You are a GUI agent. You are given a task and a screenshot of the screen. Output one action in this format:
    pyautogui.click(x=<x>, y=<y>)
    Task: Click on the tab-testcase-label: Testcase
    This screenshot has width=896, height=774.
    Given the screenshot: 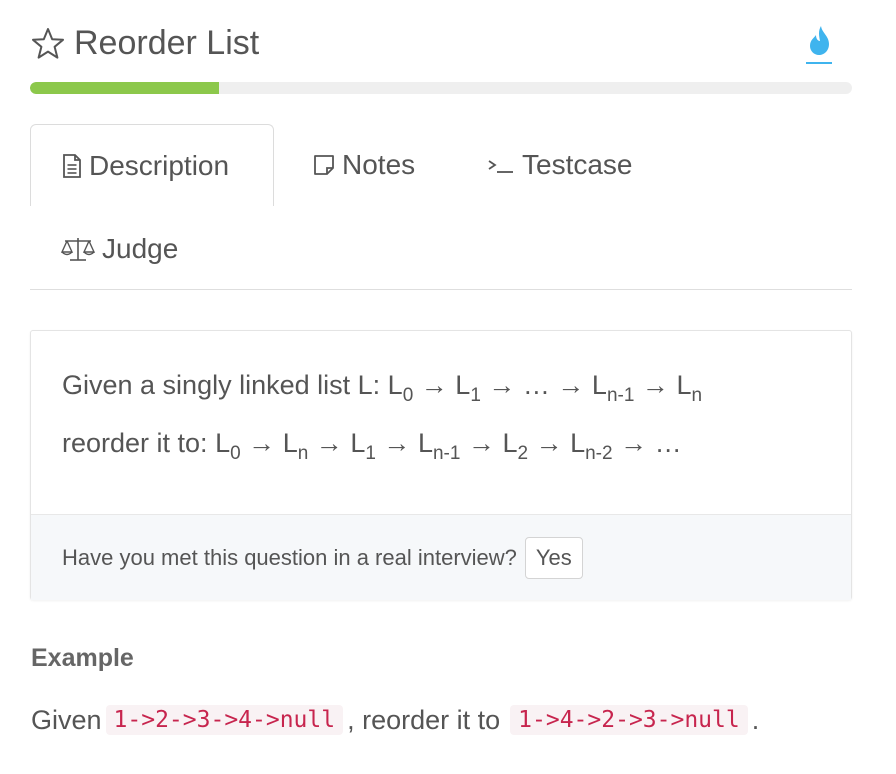 What is the action you would take?
    pyautogui.click(x=577, y=164)
    